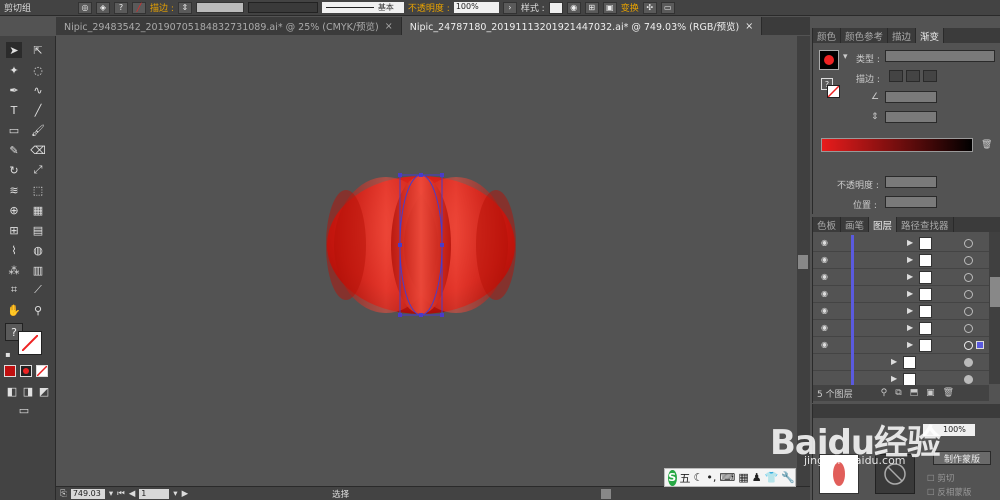 Image resolution: width=1000 pixels, height=500 pixels. What do you see at coordinates (14, 130) in the screenshot?
I see `rectangle-tool-icon: ▭` at bounding box center [14, 130].